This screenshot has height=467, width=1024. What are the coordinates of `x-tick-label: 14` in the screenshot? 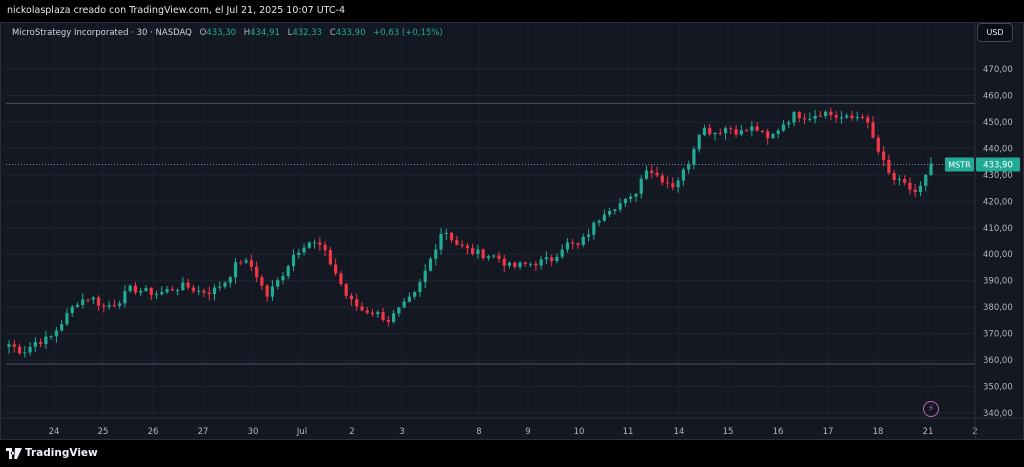 It's located at (679, 432).